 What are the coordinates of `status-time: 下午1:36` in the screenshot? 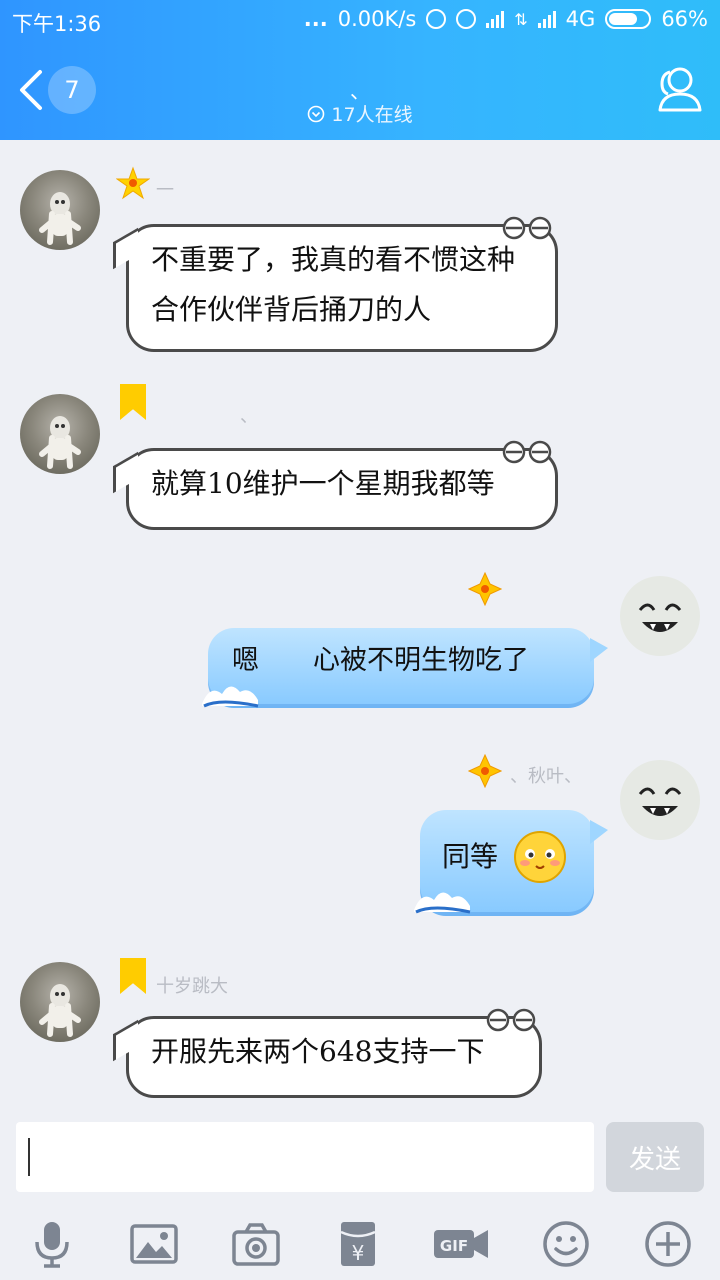 It's located at (57, 24).